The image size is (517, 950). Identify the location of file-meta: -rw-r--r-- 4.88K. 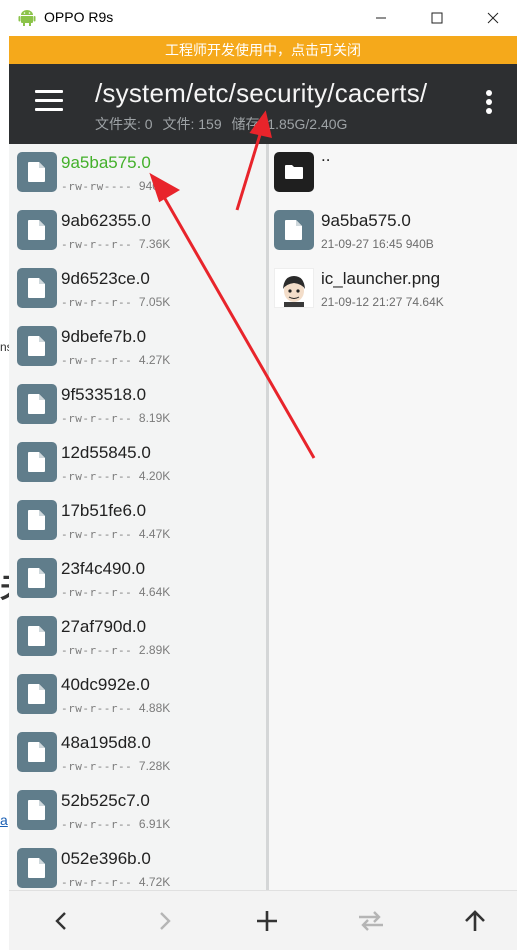
(115, 708).